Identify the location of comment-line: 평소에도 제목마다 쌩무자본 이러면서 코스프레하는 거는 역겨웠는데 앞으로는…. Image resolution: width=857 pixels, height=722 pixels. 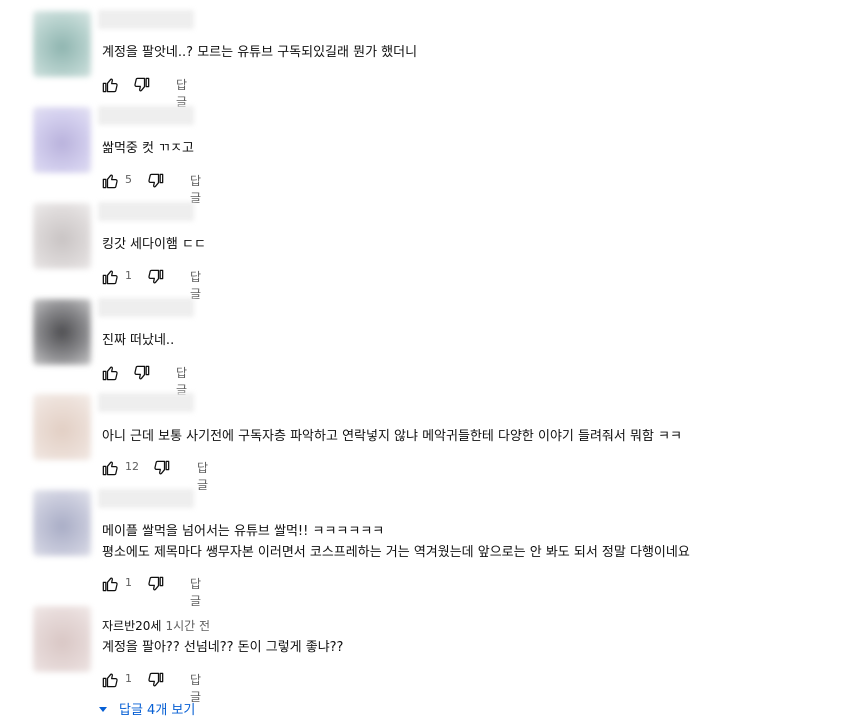
(396, 552).